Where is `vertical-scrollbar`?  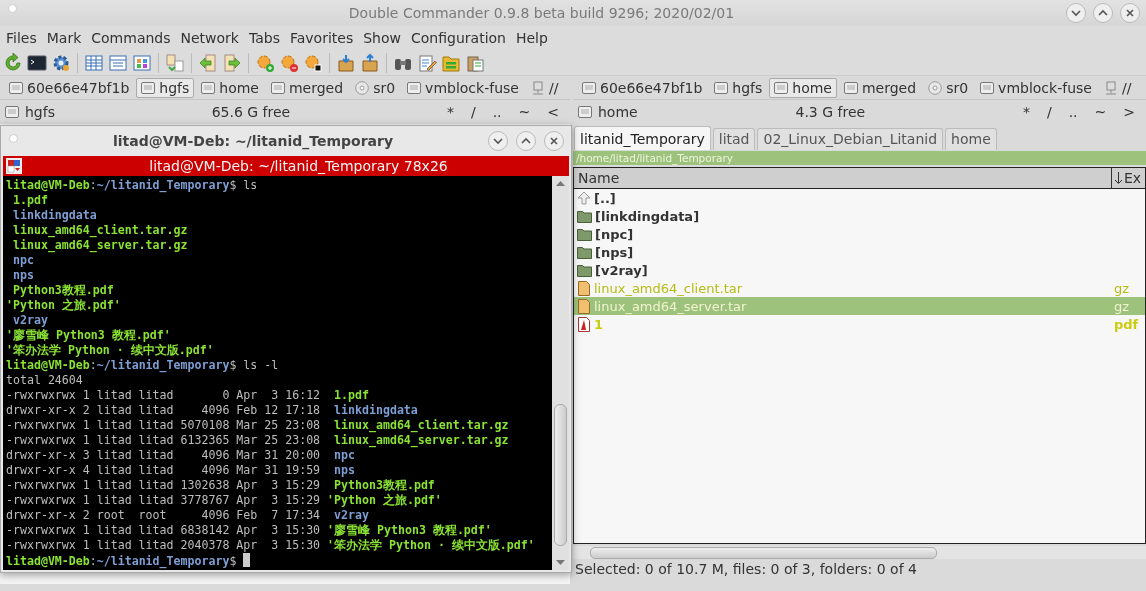
vertical-scrollbar is located at coordinates (560, 373).